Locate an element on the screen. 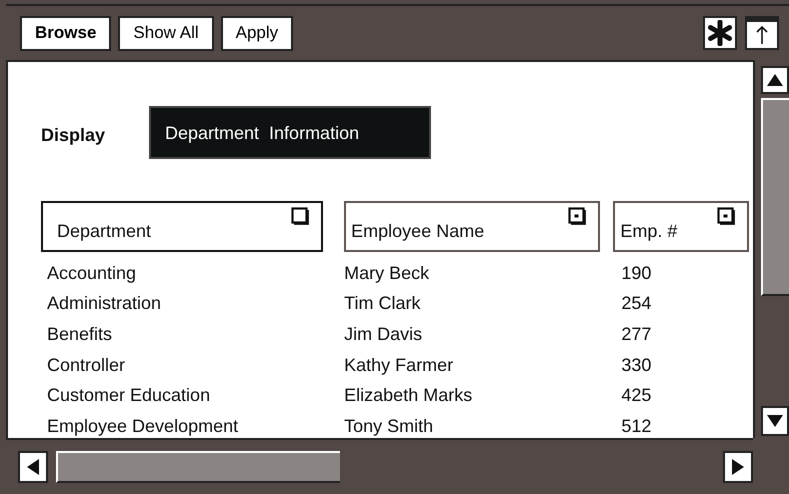  table-cell-text: Accounting is located at coordinates (92, 273).